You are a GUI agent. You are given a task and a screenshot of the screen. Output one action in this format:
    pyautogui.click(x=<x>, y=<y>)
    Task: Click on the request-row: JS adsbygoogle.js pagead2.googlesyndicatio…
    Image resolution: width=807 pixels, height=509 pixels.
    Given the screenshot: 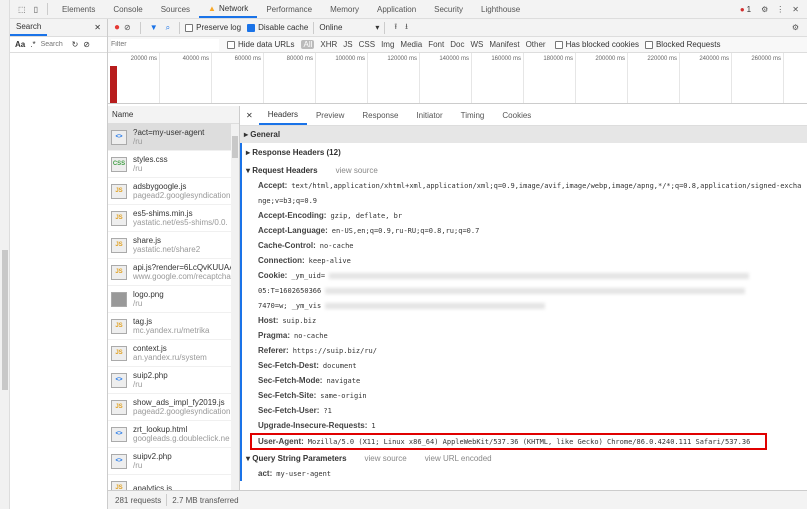 What is the action you would take?
    pyautogui.click(x=173, y=191)
    